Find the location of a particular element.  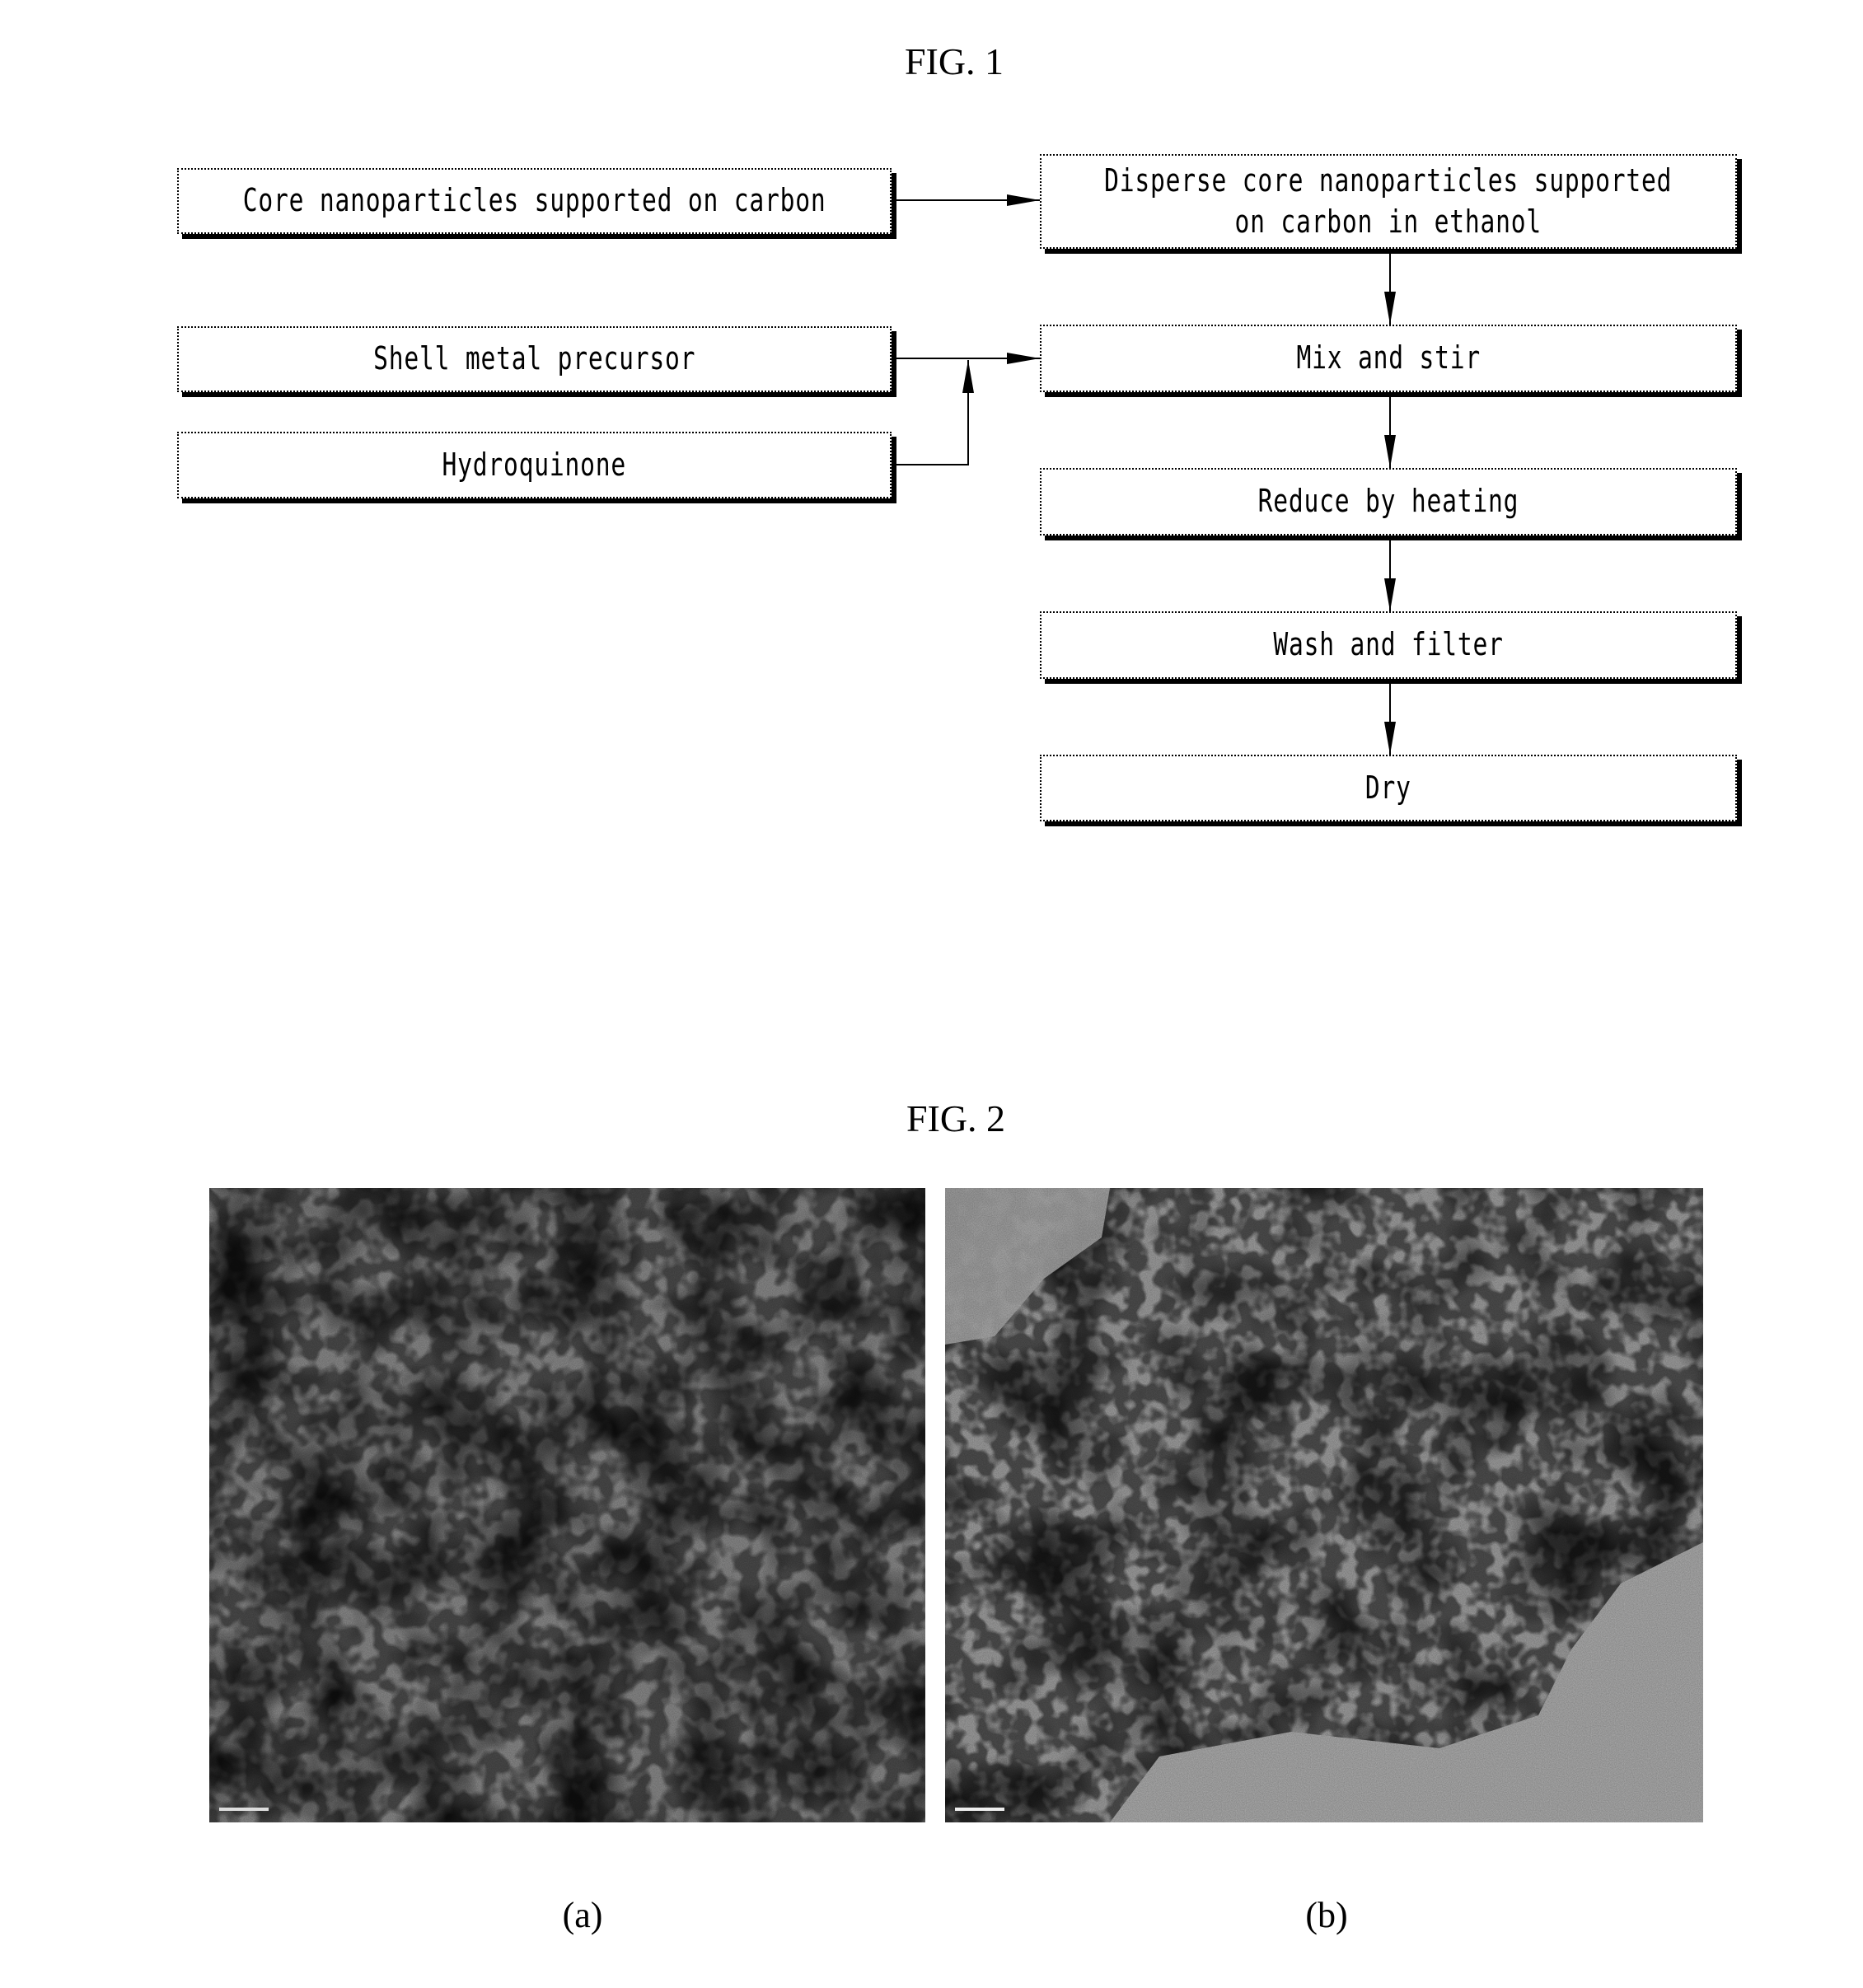

input-hydroquinone-label: Hydroquinone is located at coordinates (535, 464).